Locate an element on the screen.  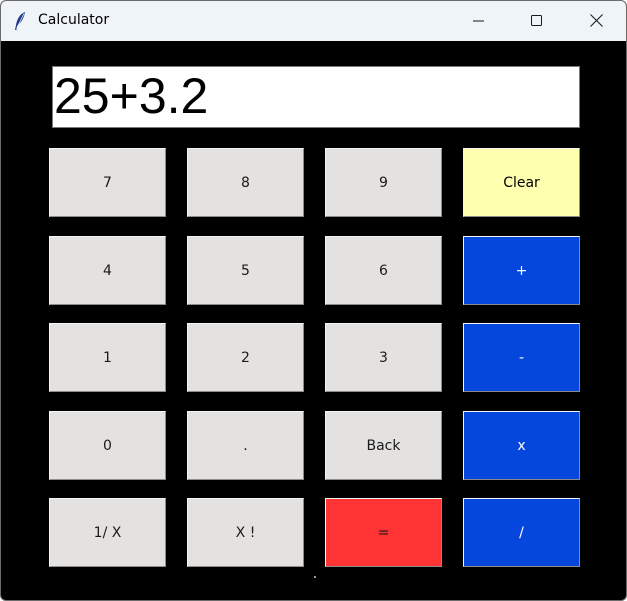
zero-button: 0 is located at coordinates (107, 445).